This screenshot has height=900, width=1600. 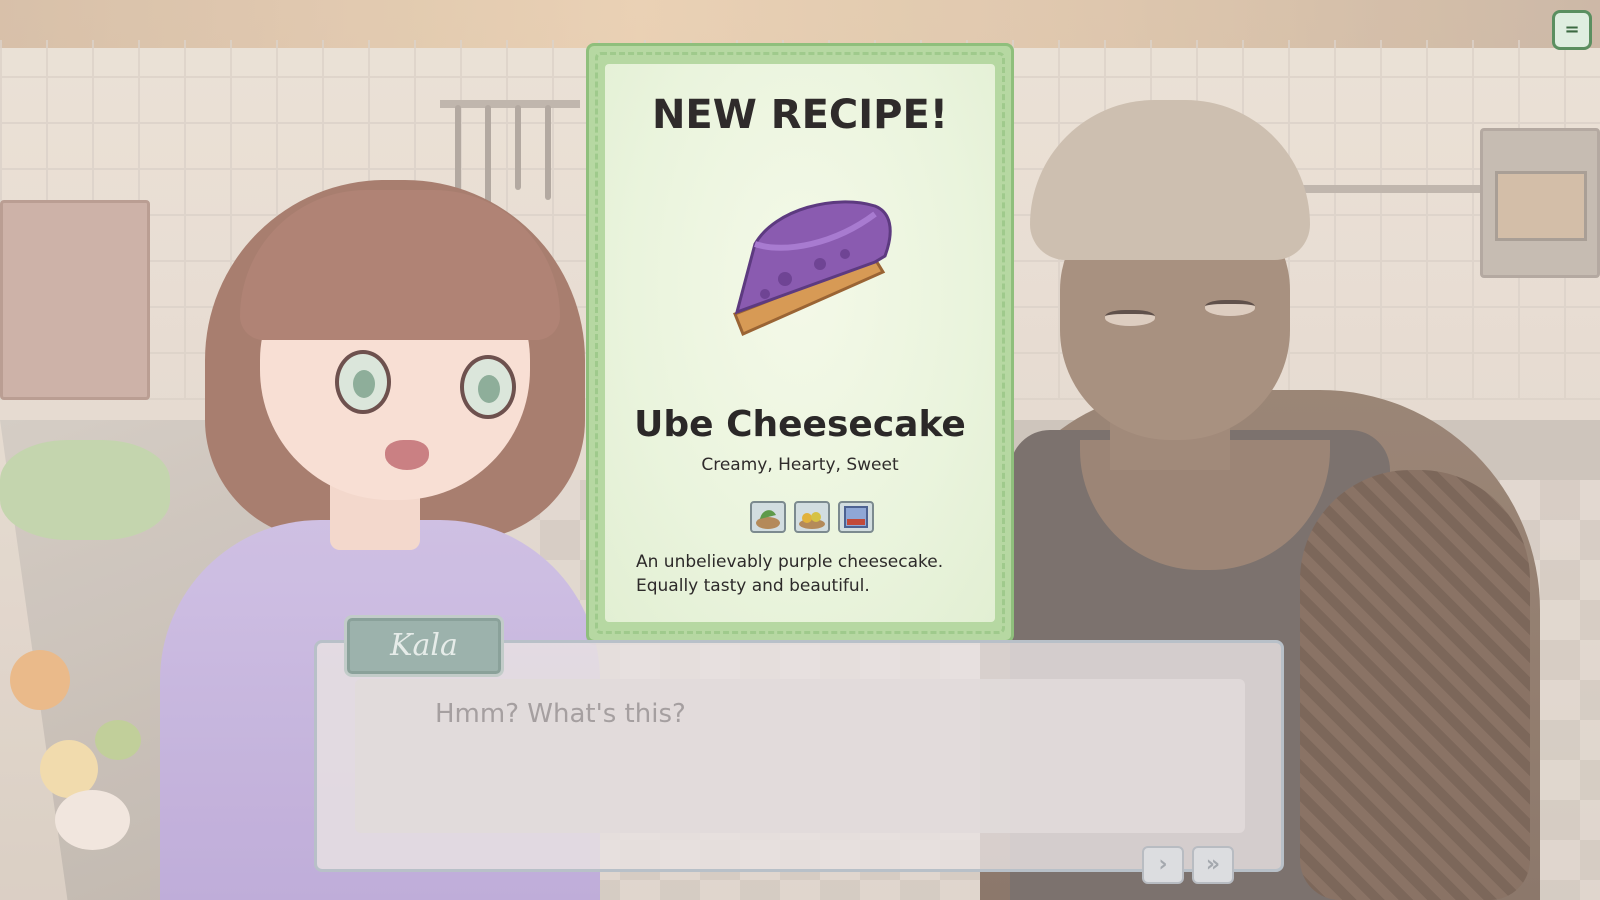 I want to click on dialogue-text: Hmm? What's this?, so click(x=560, y=714).